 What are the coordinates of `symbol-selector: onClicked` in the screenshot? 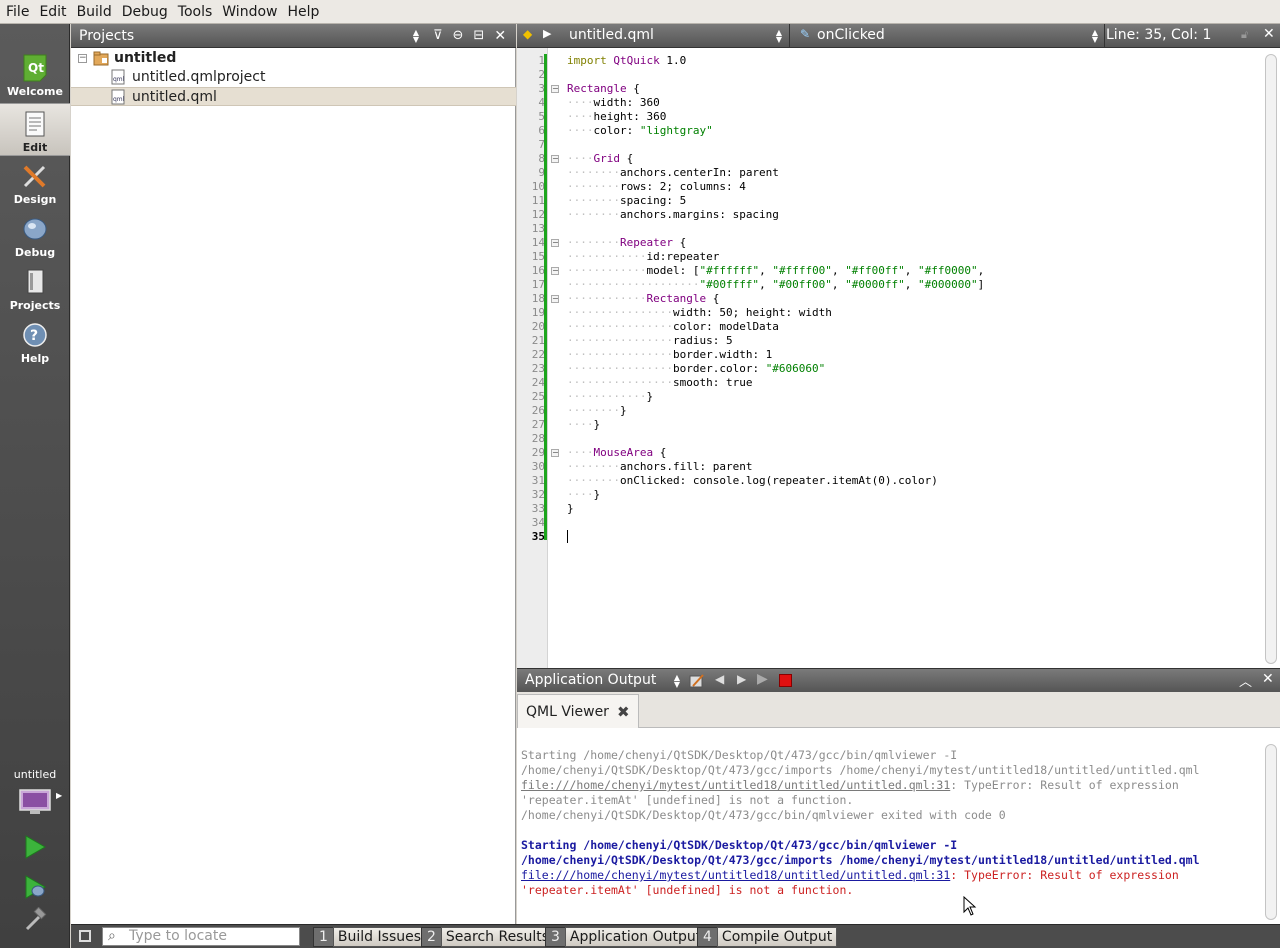 It's located at (851, 35).